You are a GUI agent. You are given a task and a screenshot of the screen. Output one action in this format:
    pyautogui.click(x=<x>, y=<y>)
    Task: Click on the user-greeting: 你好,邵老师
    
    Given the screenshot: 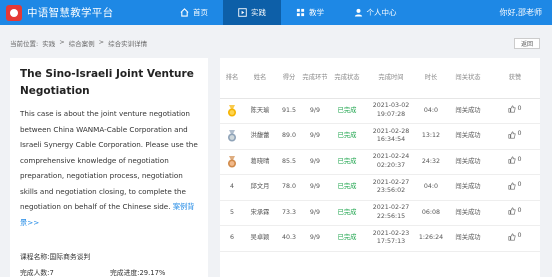 What is the action you would take?
    pyautogui.click(x=525, y=12)
    